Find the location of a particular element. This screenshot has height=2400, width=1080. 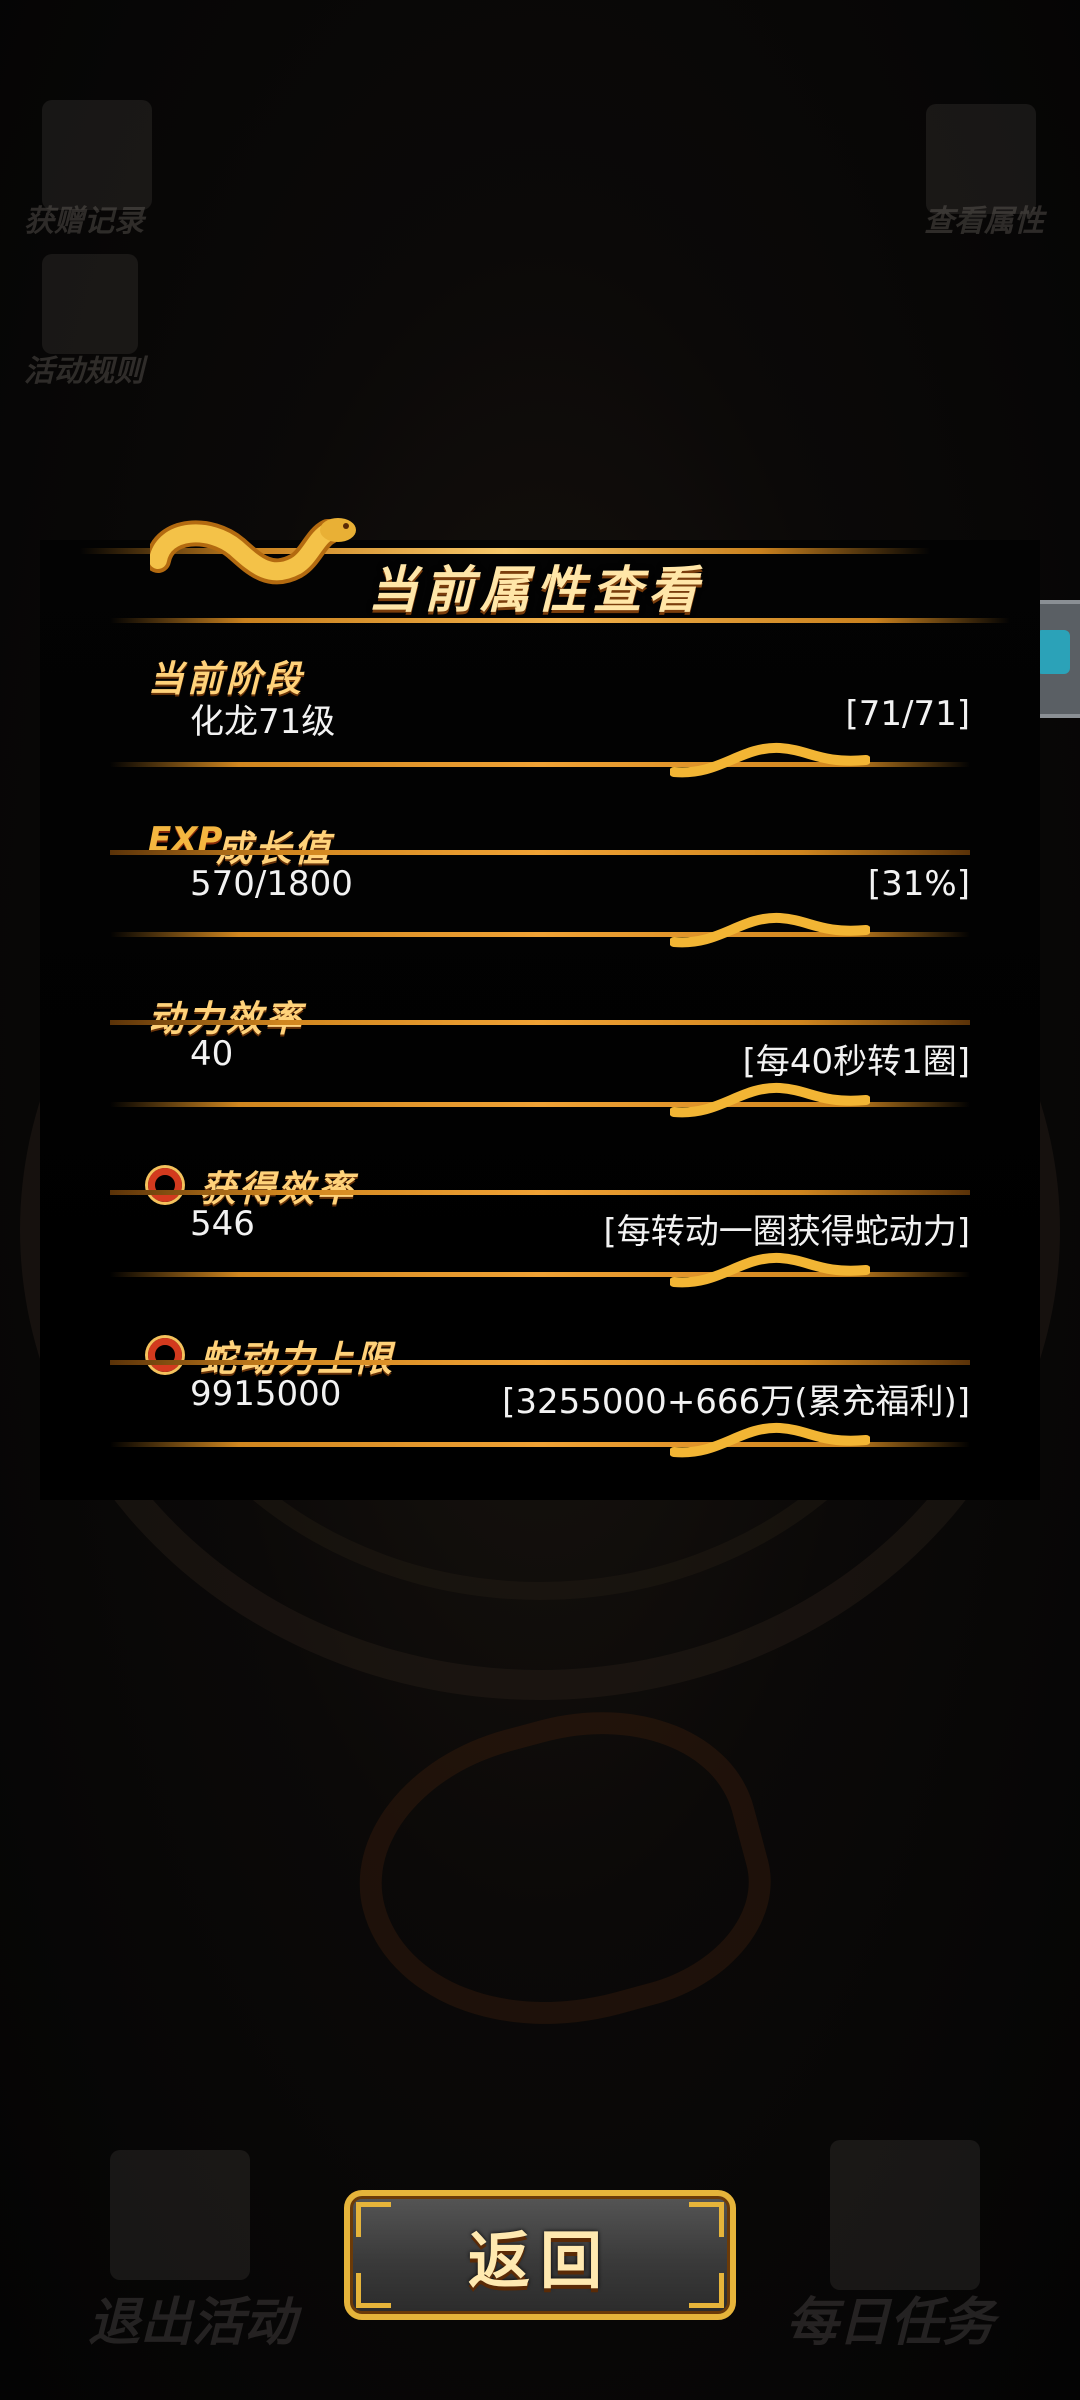

snake-power-cap-section: 蛇动力上限 9915000 [3255000+666万(累充福利)] is located at coordinates (540, 1410).